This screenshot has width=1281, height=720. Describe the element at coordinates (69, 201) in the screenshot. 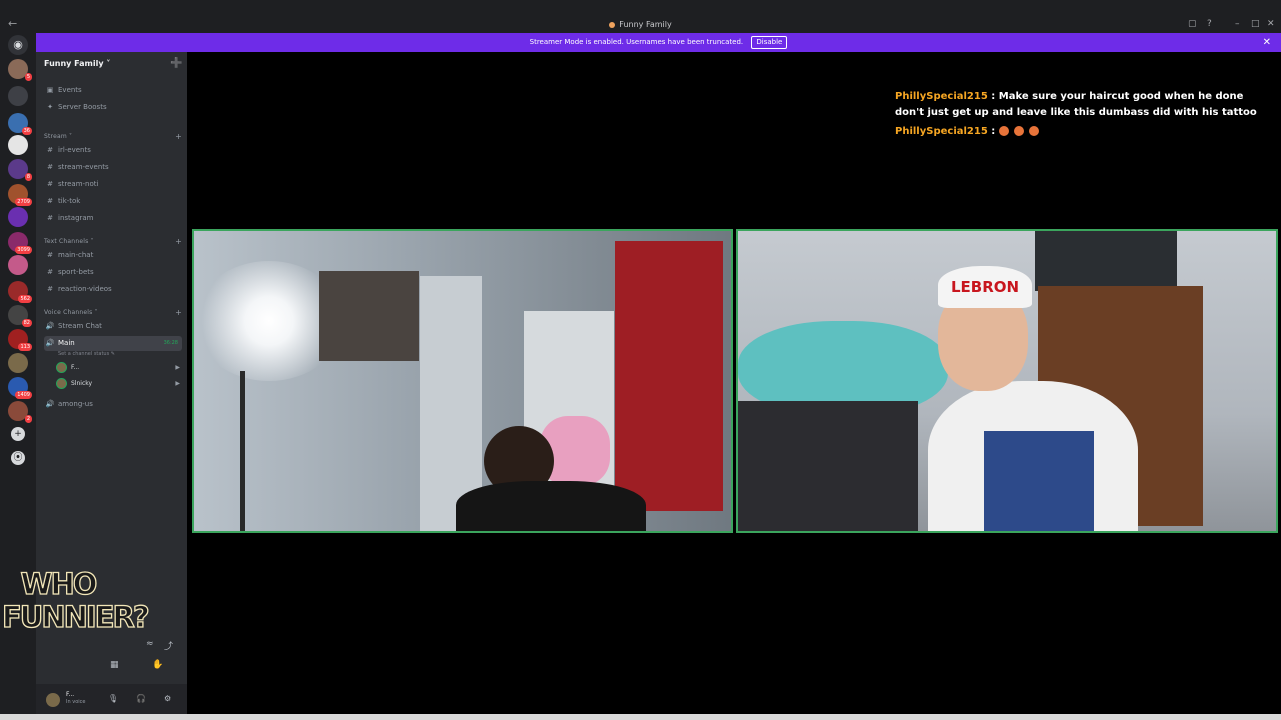

I see `channel-label: tik-tok` at that location.